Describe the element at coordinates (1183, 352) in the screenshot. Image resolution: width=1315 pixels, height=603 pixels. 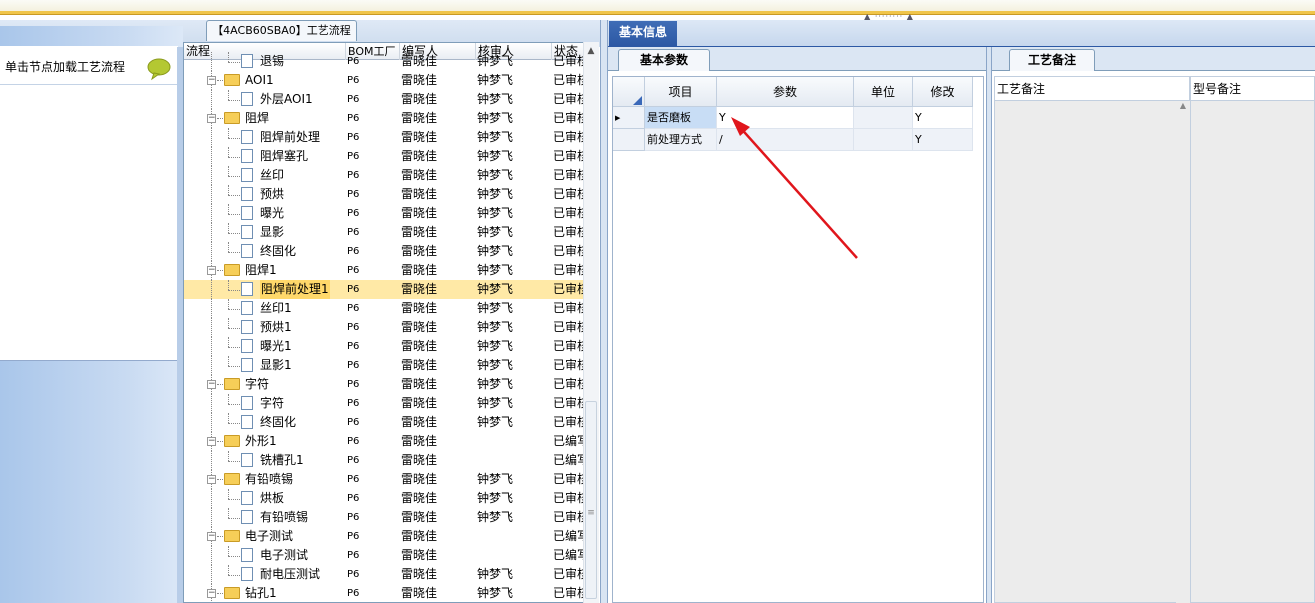
I see `process-note-scroll-up-icon: ▲` at that location.